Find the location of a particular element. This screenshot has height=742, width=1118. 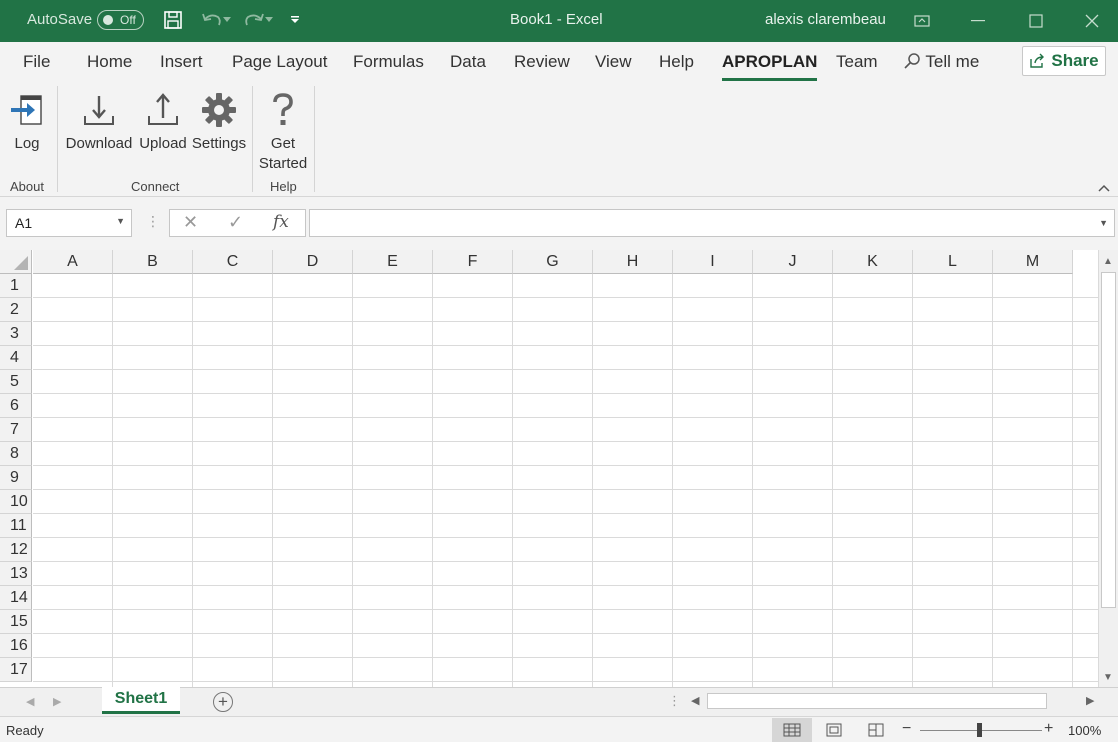

row-header: 3 is located at coordinates (16, 334).